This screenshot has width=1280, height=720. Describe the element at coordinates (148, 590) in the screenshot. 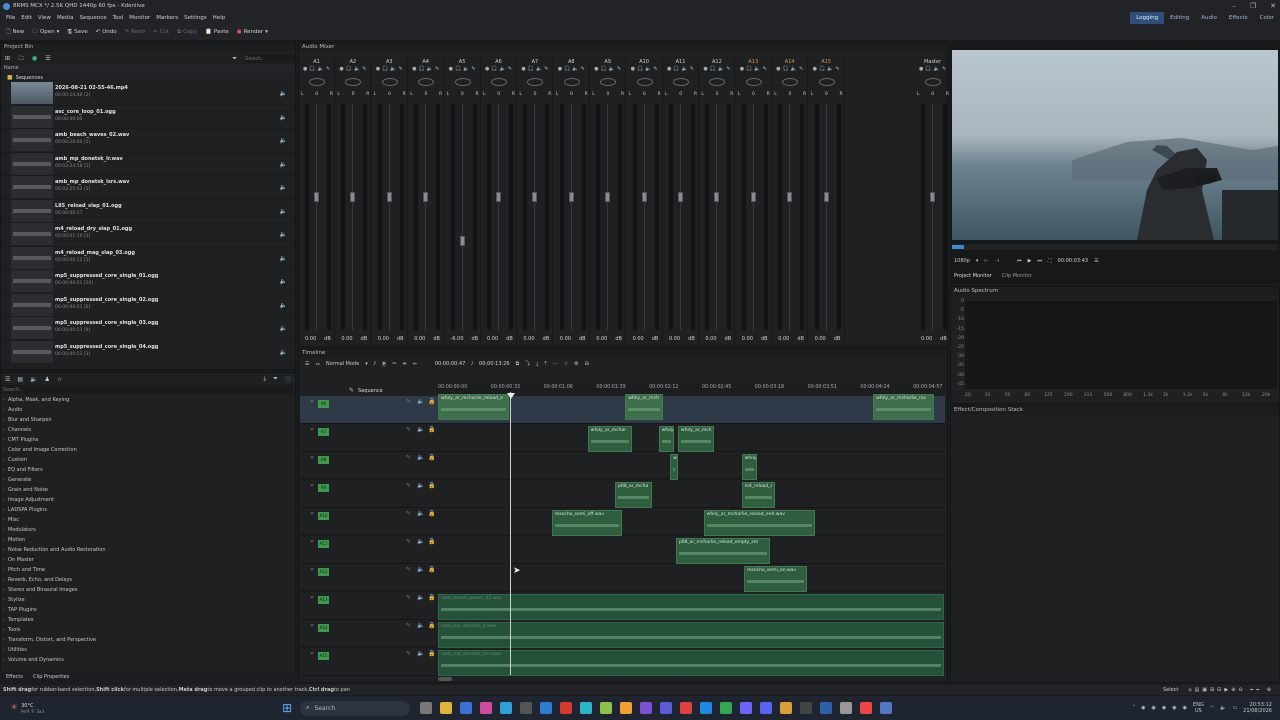

I see `effect-category: Stereo and Binaural Images` at that location.